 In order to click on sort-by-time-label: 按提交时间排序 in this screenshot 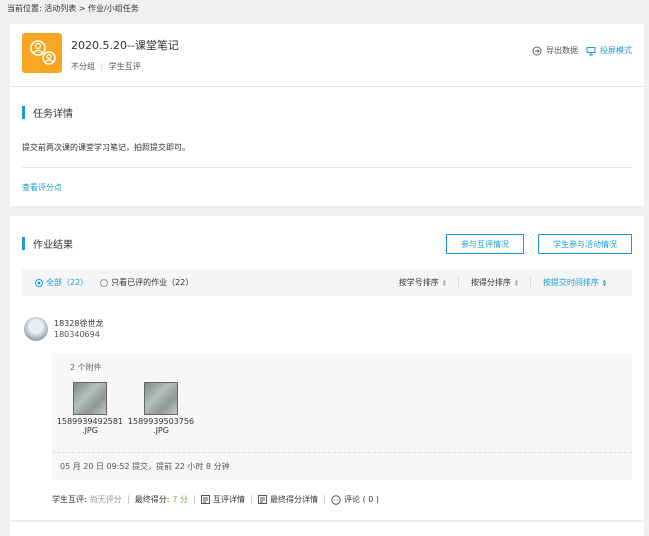, I will do `click(570, 282)`.